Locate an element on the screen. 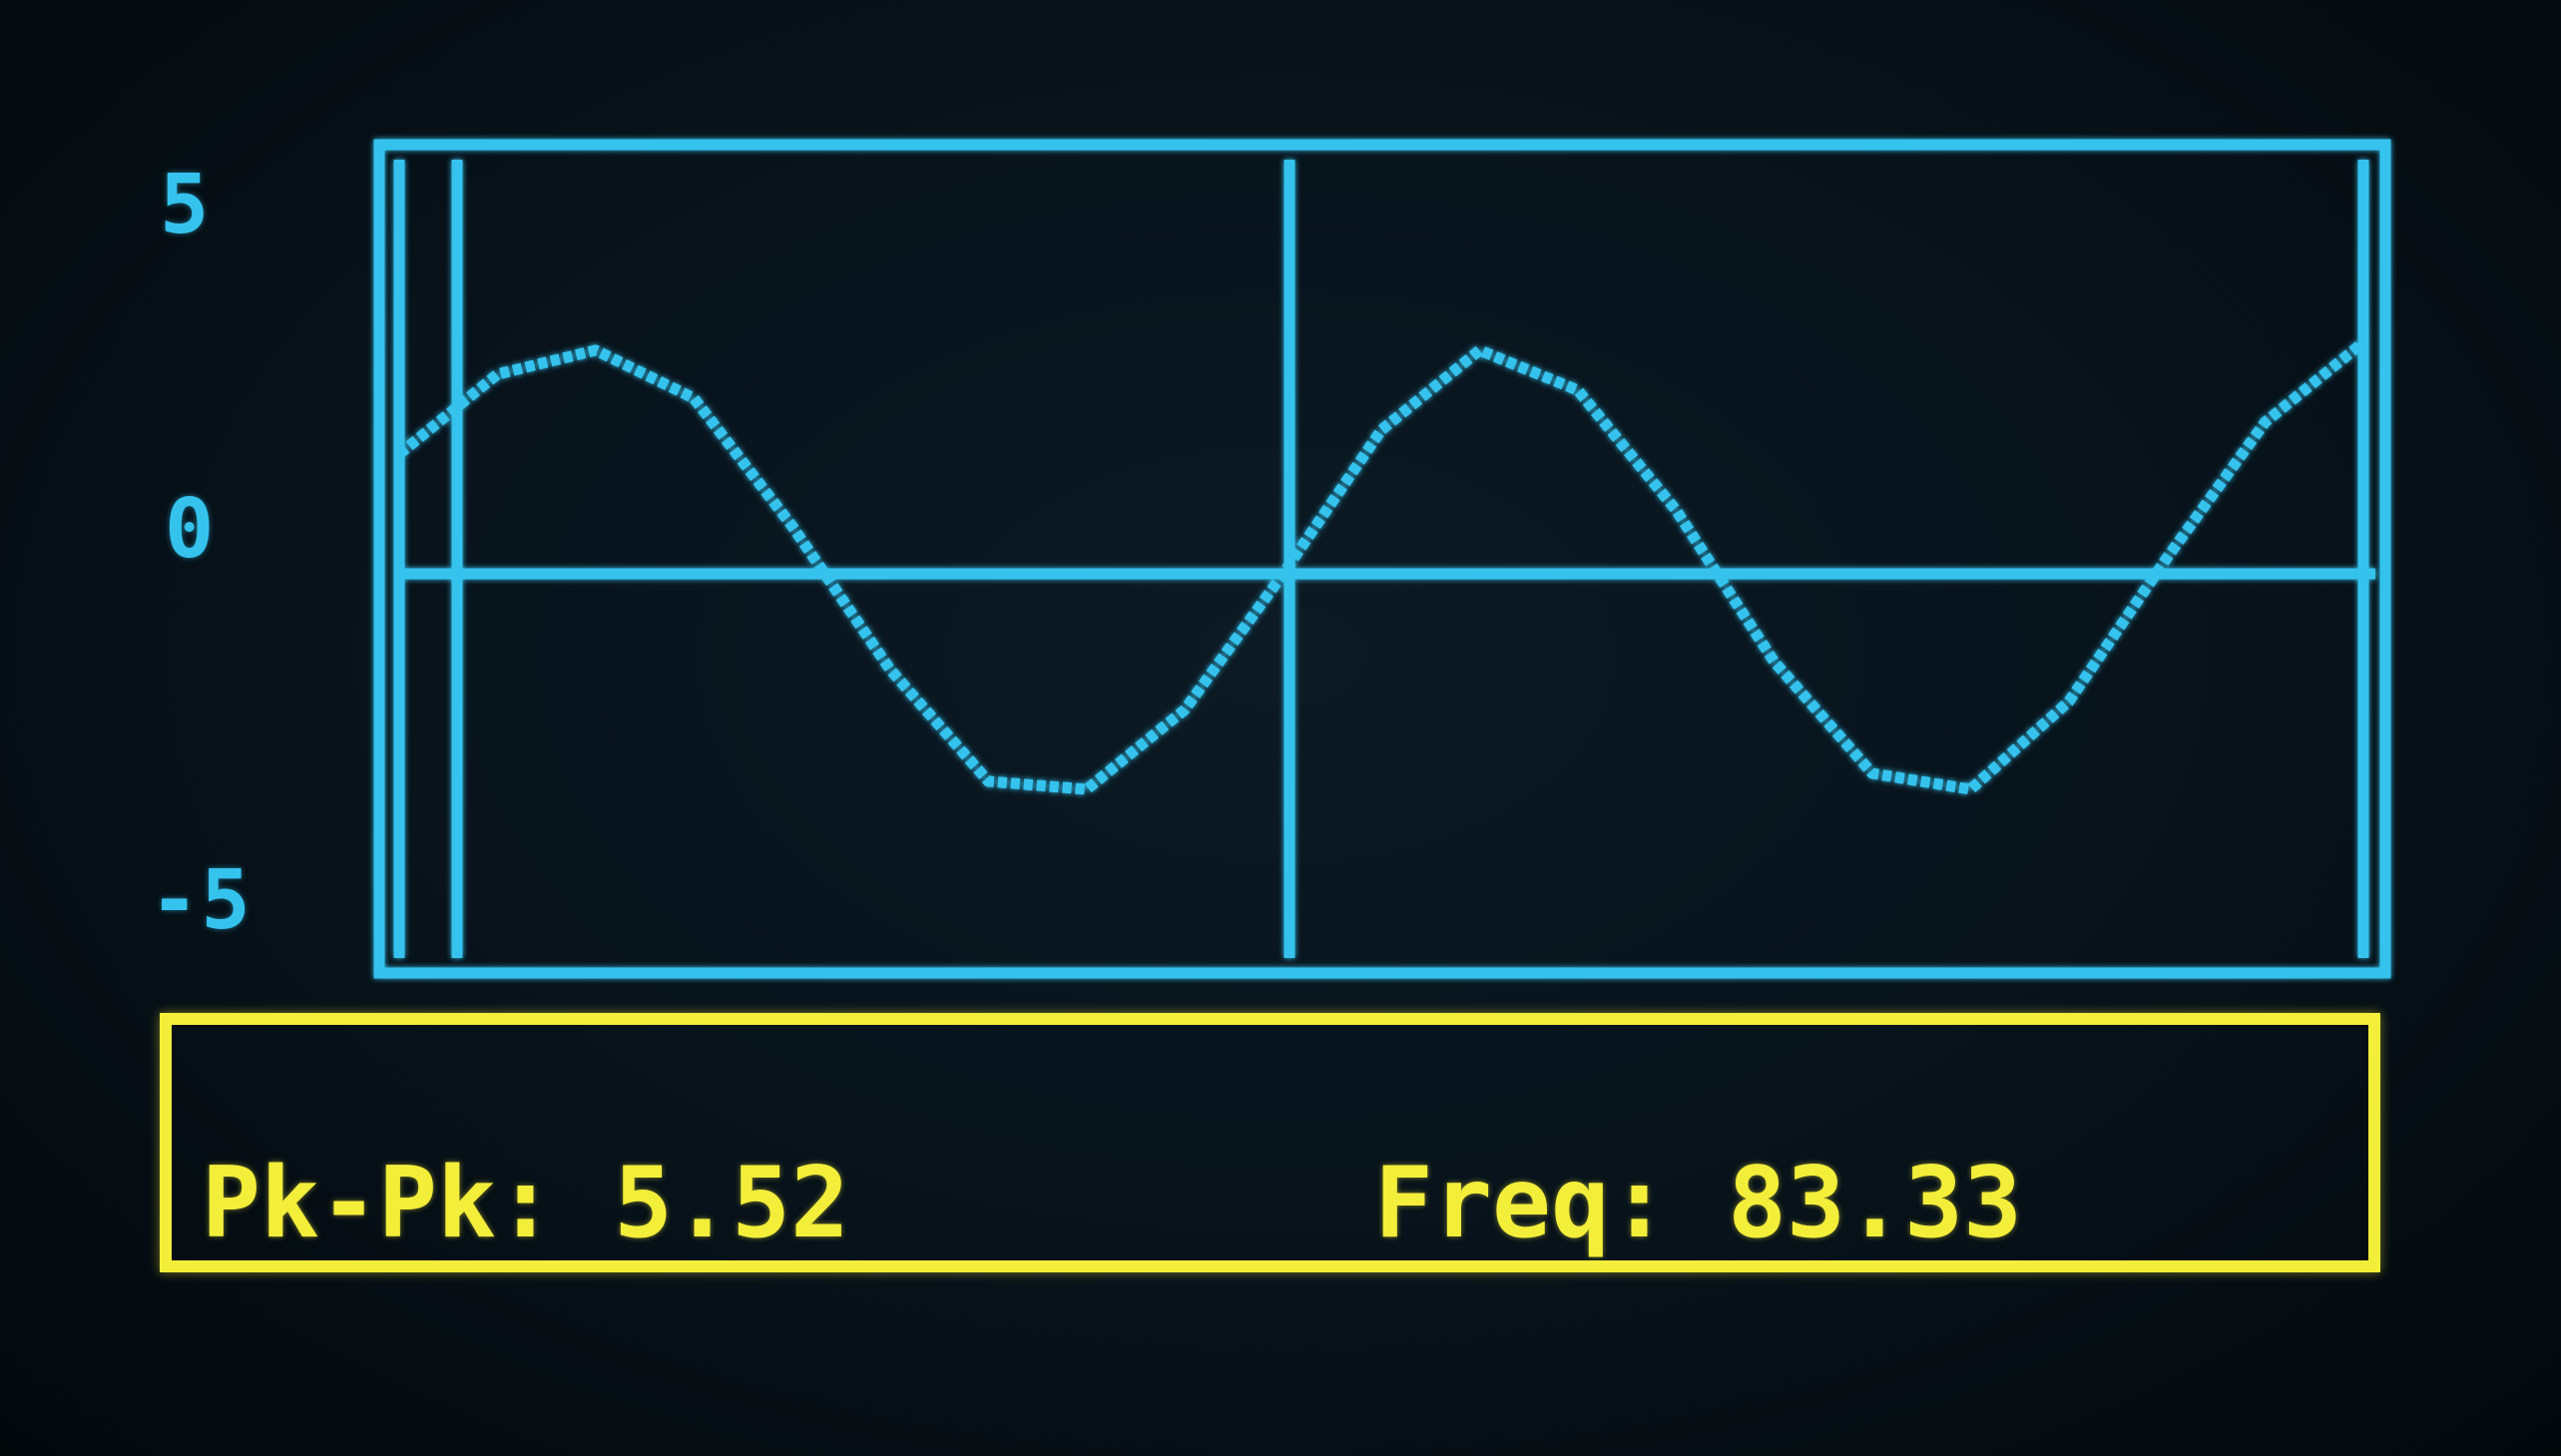 This screenshot has width=2561, height=1456. freq-label: Freq: is located at coordinates (1522, 1203).